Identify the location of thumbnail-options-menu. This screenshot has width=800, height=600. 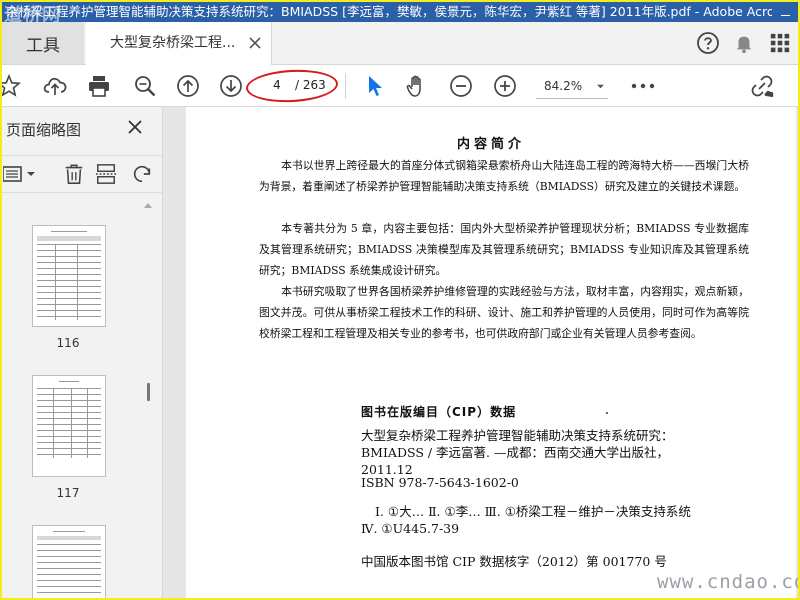
(20, 174).